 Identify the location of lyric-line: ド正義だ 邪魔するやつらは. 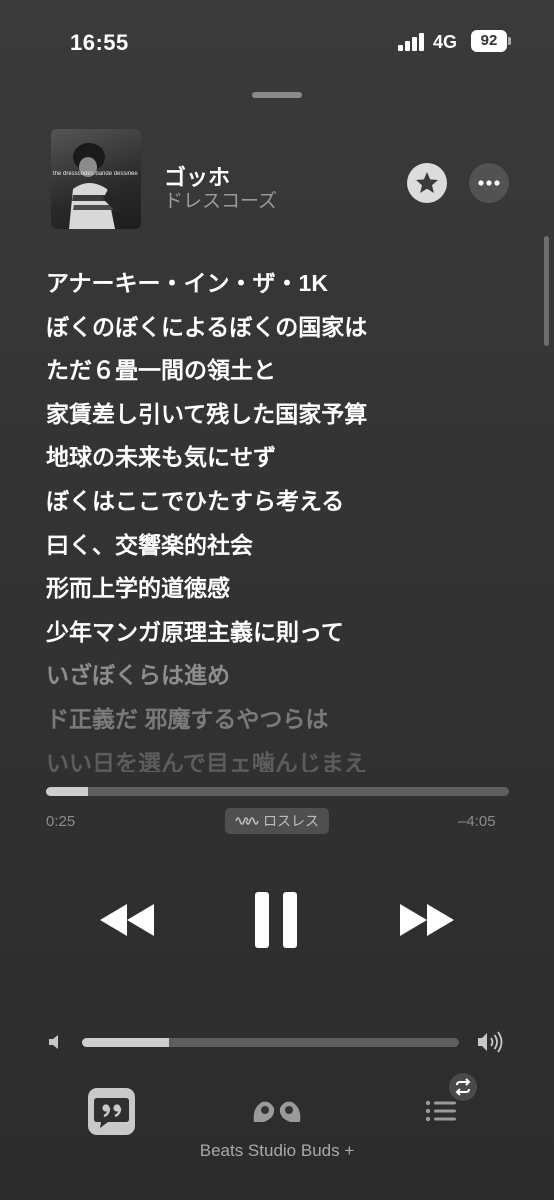
(286, 720).